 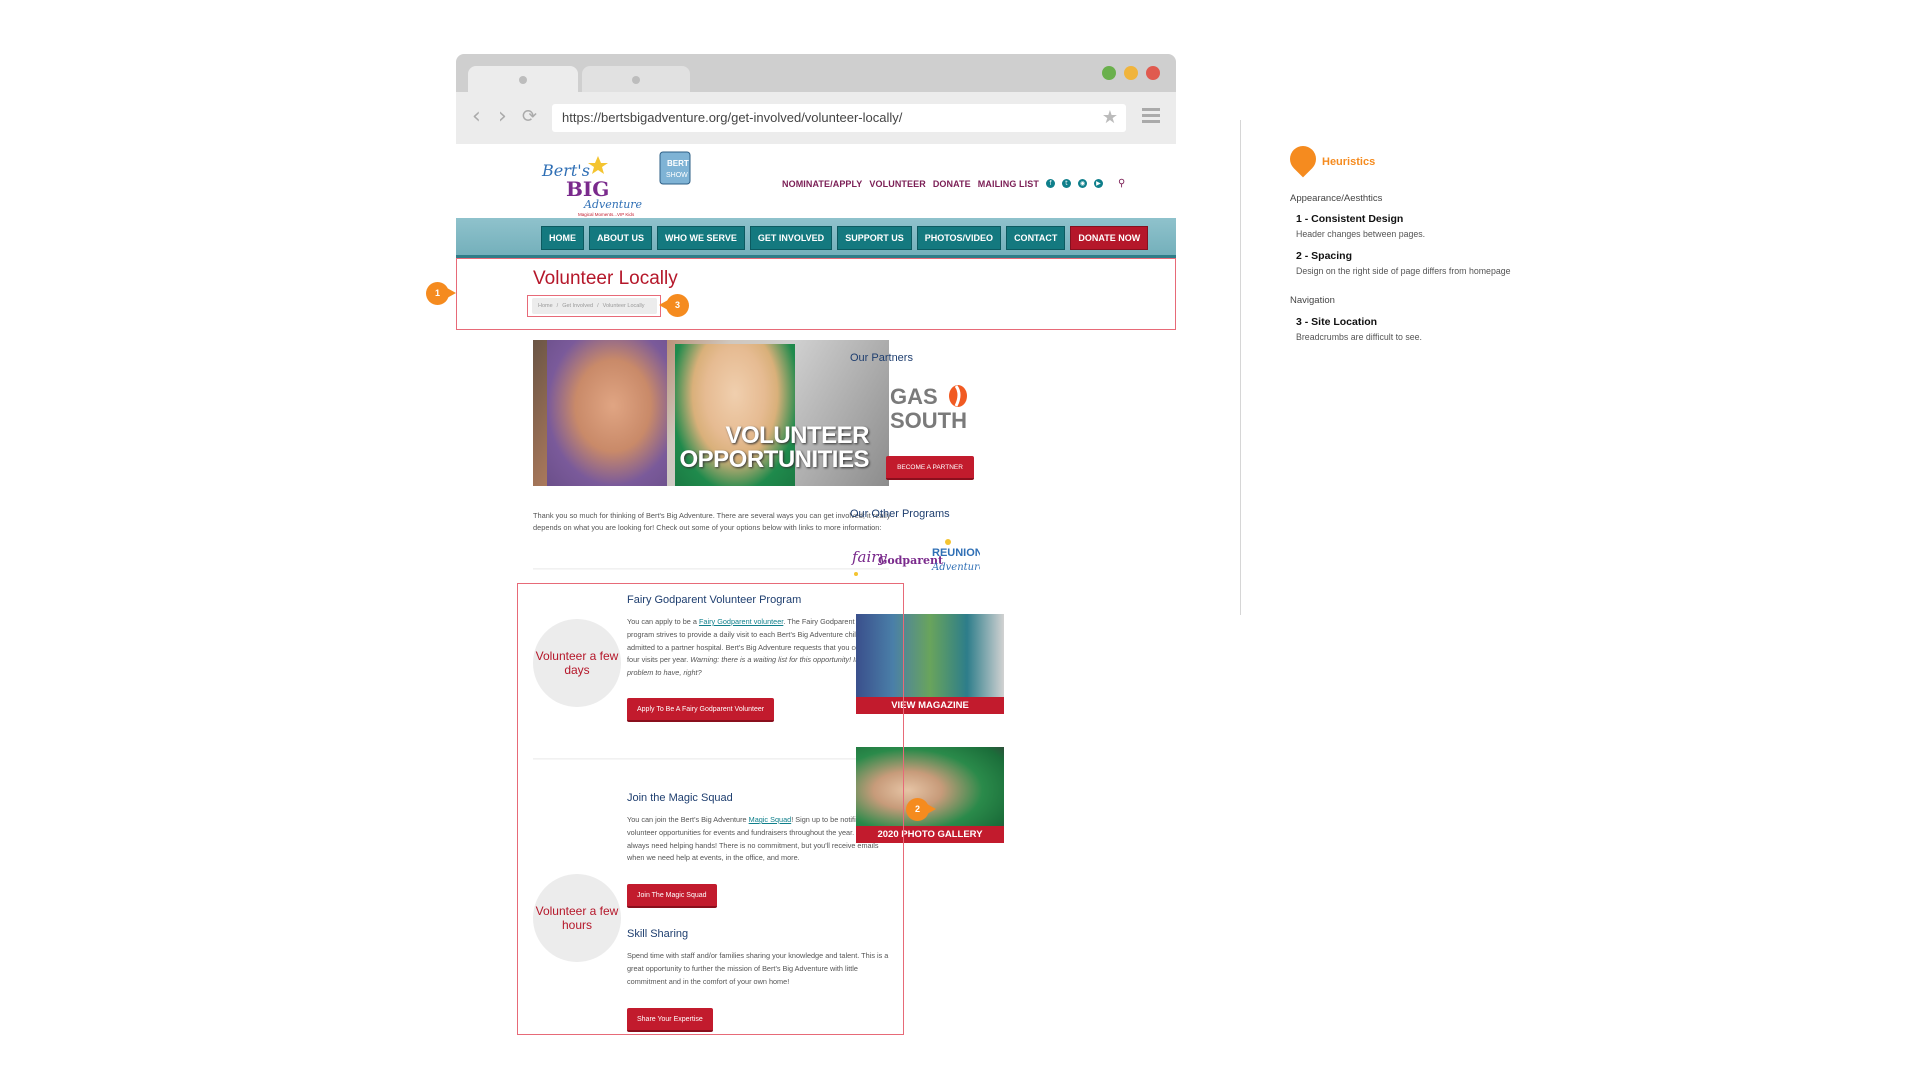 What do you see at coordinates (930, 468) in the screenshot?
I see `become-partner-button: BECOME A PARTNER` at bounding box center [930, 468].